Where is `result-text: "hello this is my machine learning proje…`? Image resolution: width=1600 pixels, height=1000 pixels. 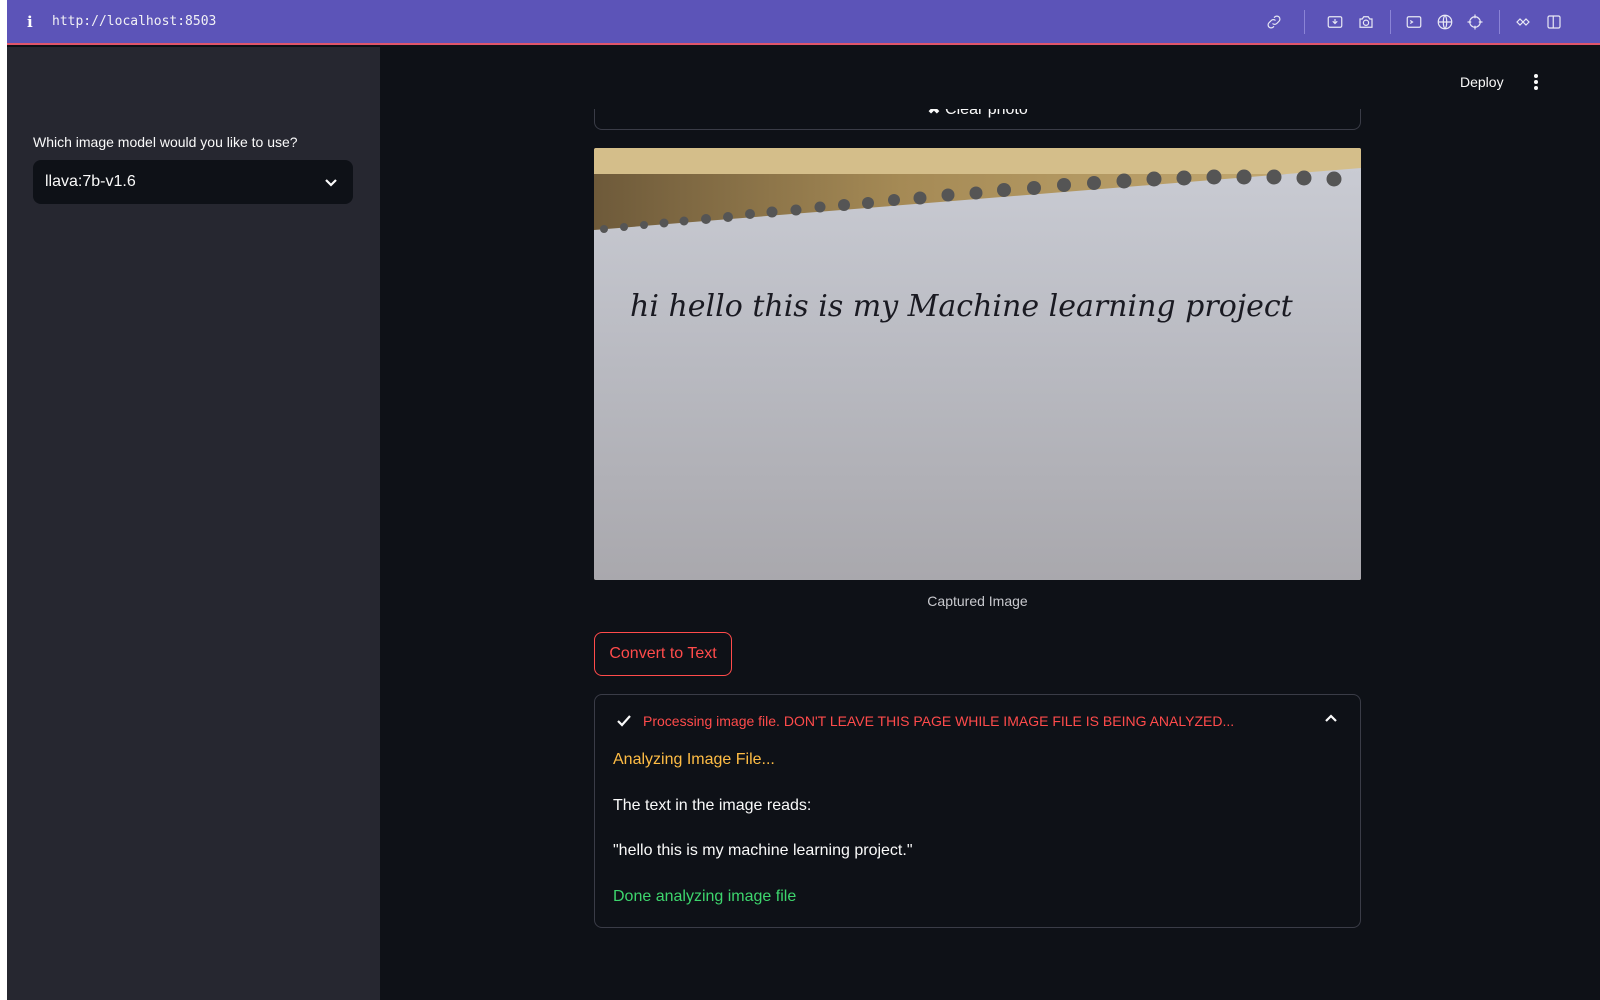 result-text: "hello this is my machine learning proje… is located at coordinates (763, 850).